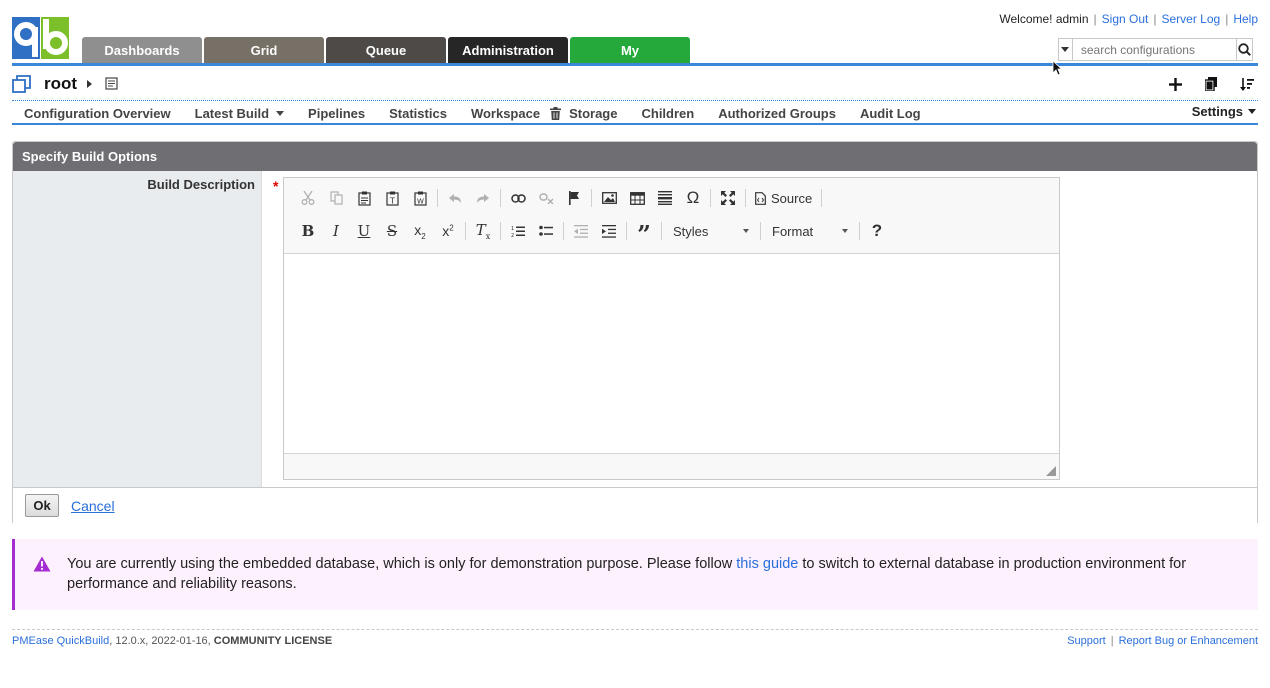  What do you see at coordinates (392, 231) in the screenshot?
I see `strikethrough-button: S` at bounding box center [392, 231].